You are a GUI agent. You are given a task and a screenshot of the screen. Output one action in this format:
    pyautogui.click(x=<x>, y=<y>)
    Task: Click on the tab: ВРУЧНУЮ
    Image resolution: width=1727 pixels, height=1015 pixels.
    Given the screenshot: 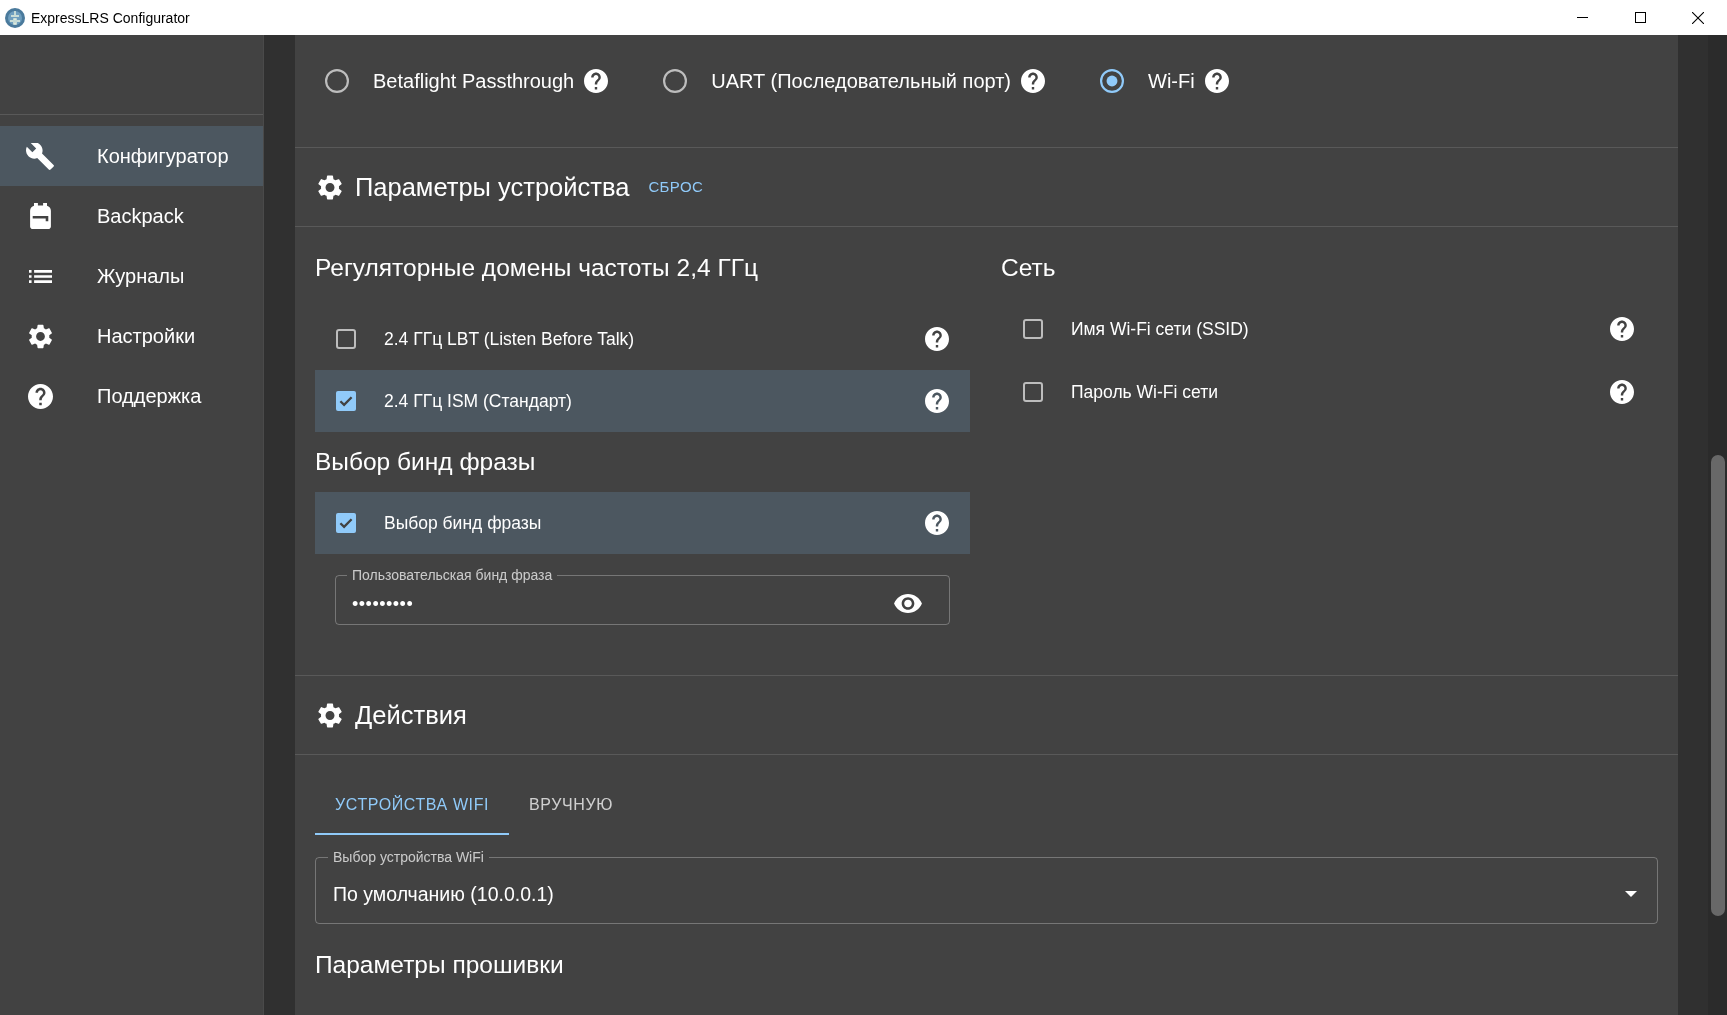 What is the action you would take?
    pyautogui.click(x=571, y=806)
    